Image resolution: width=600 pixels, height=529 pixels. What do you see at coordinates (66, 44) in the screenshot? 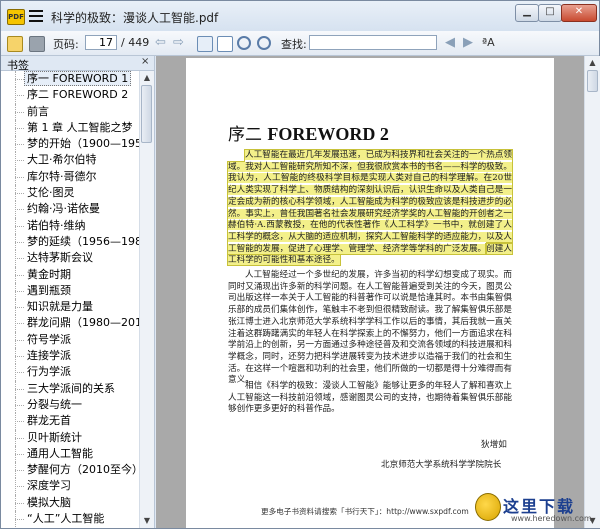
I see `page-label: 页码:` at bounding box center [66, 44].